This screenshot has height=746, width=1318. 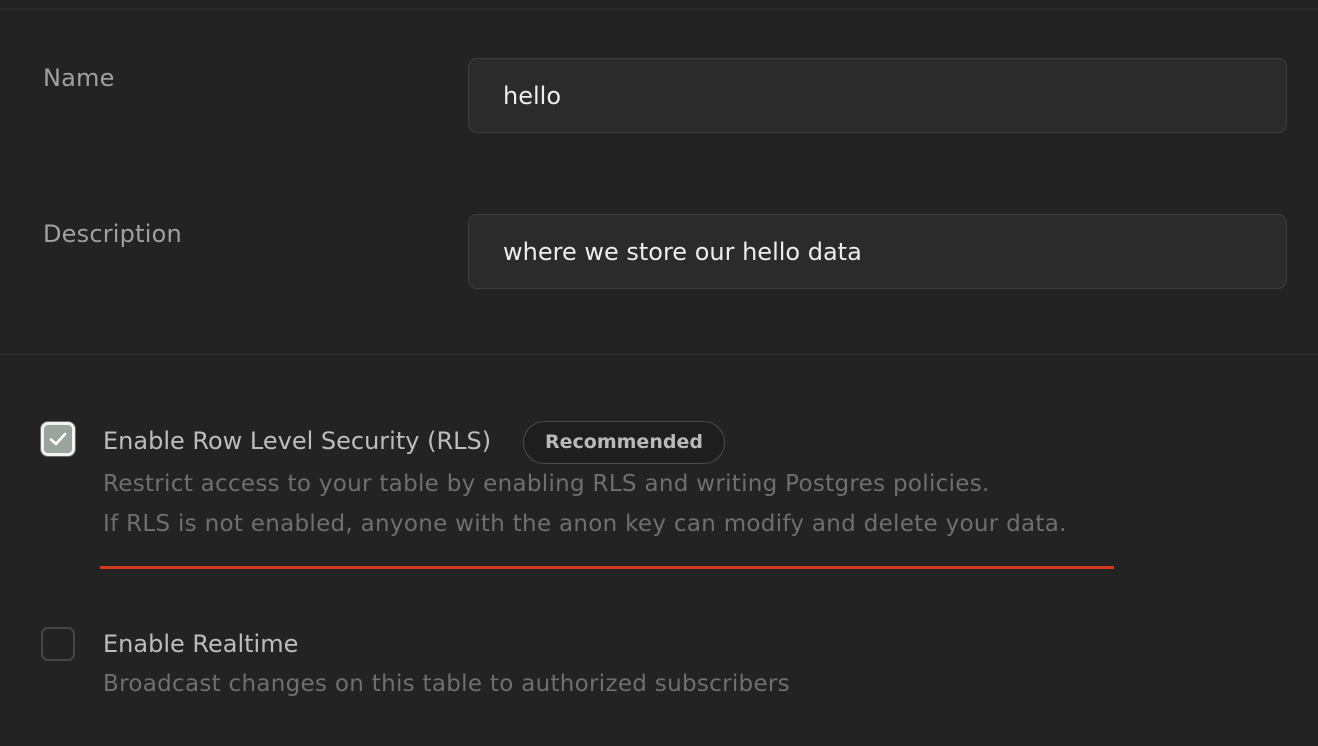 What do you see at coordinates (200, 644) in the screenshot?
I see `realtime-title: Enable Realtime` at bounding box center [200, 644].